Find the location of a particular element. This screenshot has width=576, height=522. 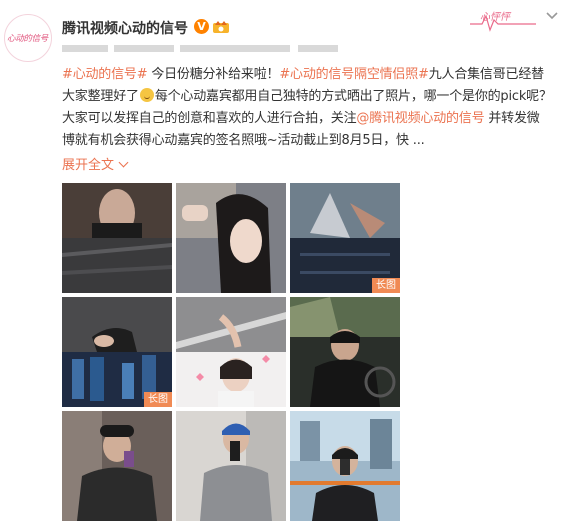

vip-crown-icon is located at coordinates (221, 27).